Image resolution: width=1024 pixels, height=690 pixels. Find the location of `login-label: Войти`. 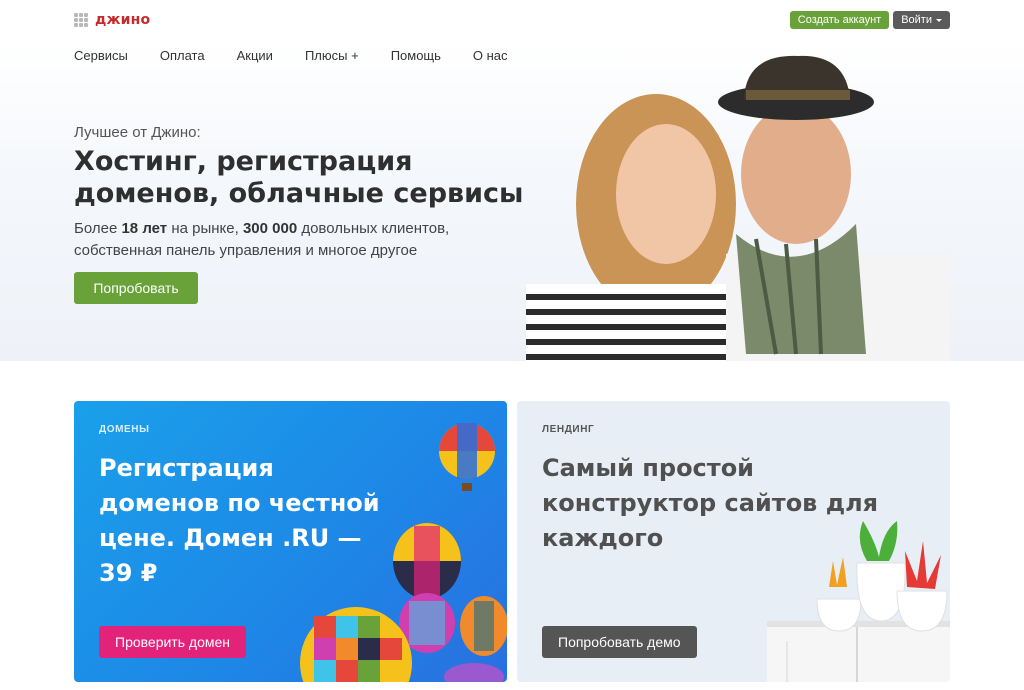

login-label: Войти is located at coordinates (916, 20).